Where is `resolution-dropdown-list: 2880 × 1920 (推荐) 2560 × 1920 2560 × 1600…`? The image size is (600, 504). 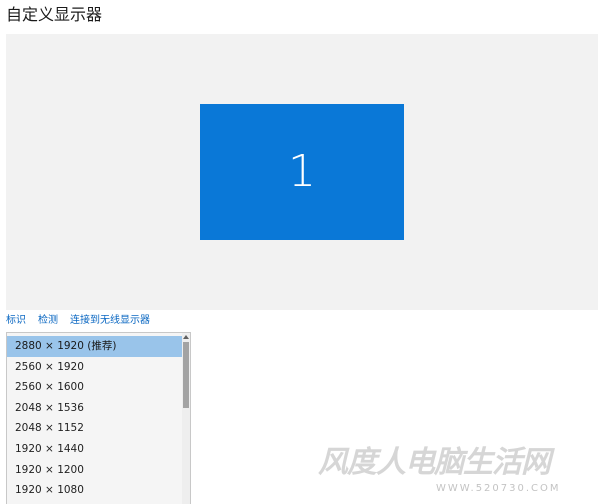 resolution-dropdown-list: 2880 × 1920 (推荐) 2560 × 1920 2560 × 1600… is located at coordinates (98, 418).